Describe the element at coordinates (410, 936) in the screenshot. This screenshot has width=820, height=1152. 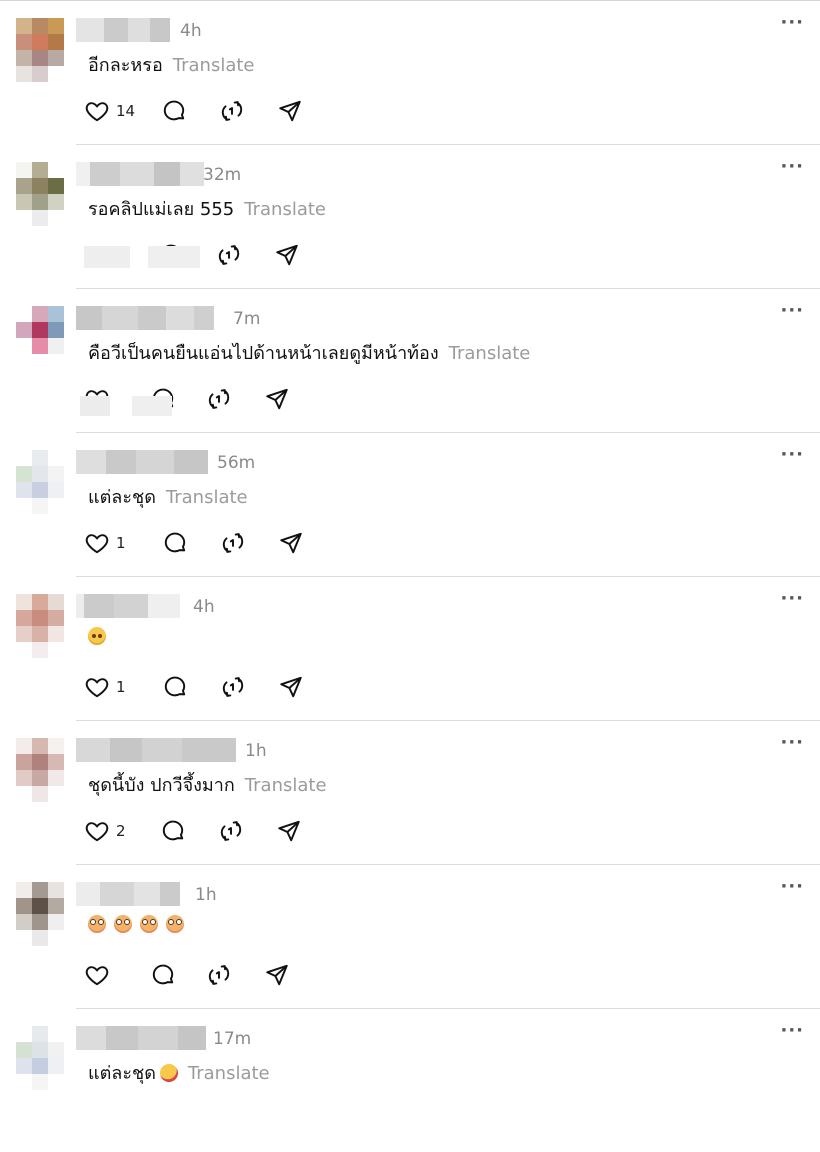
I see `comment-item: 1h ···` at that location.